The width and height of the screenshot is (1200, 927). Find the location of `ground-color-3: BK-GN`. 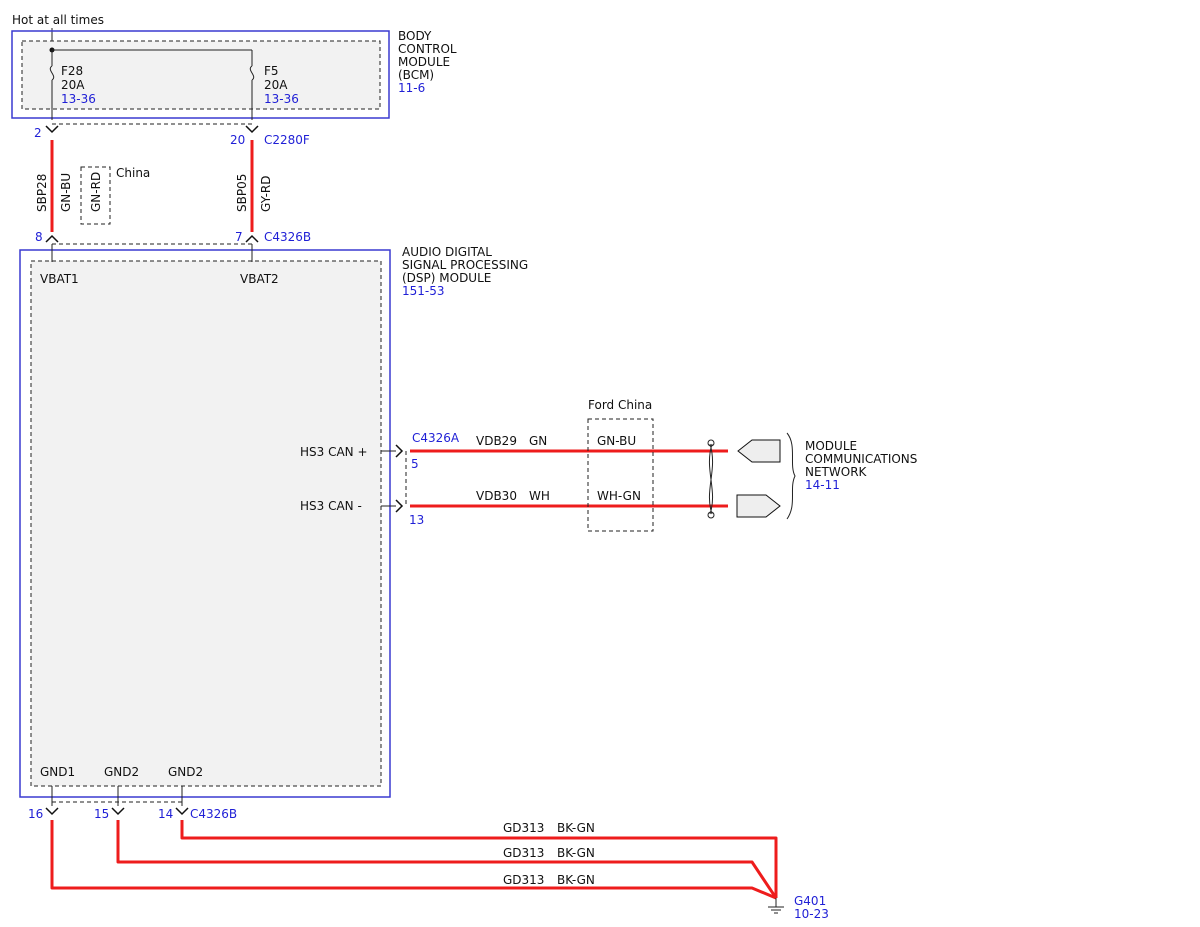

ground-color-3: BK-GN is located at coordinates (576, 880).